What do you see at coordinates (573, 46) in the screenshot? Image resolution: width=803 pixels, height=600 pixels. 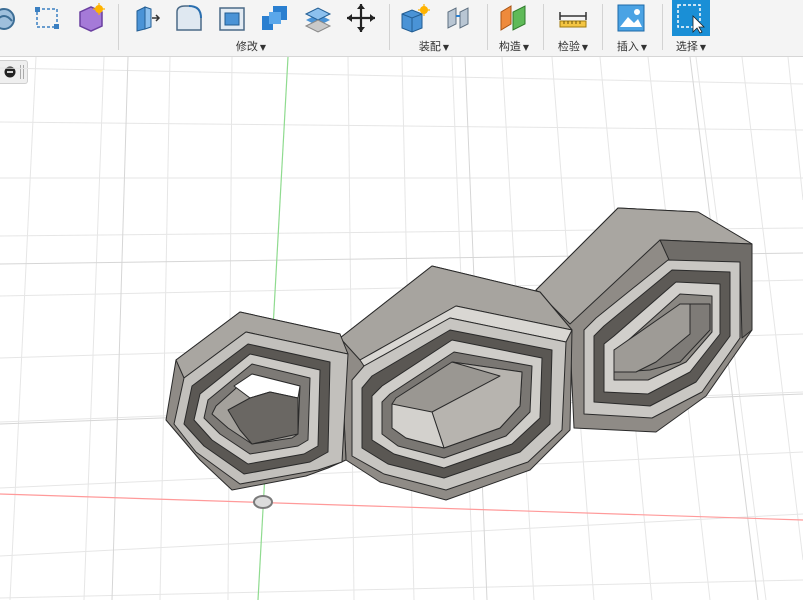 I see `inspect-menu: 检验 ▼` at bounding box center [573, 46].